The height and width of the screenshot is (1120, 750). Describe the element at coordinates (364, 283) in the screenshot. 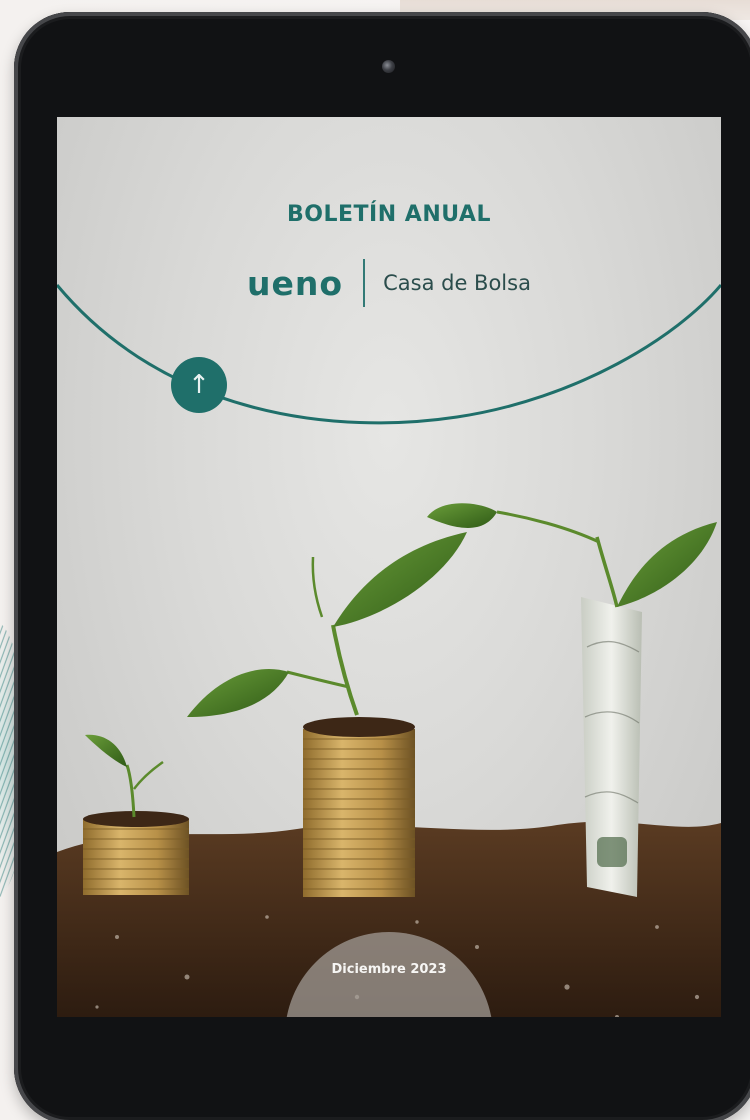

I see `brand-divider` at that location.